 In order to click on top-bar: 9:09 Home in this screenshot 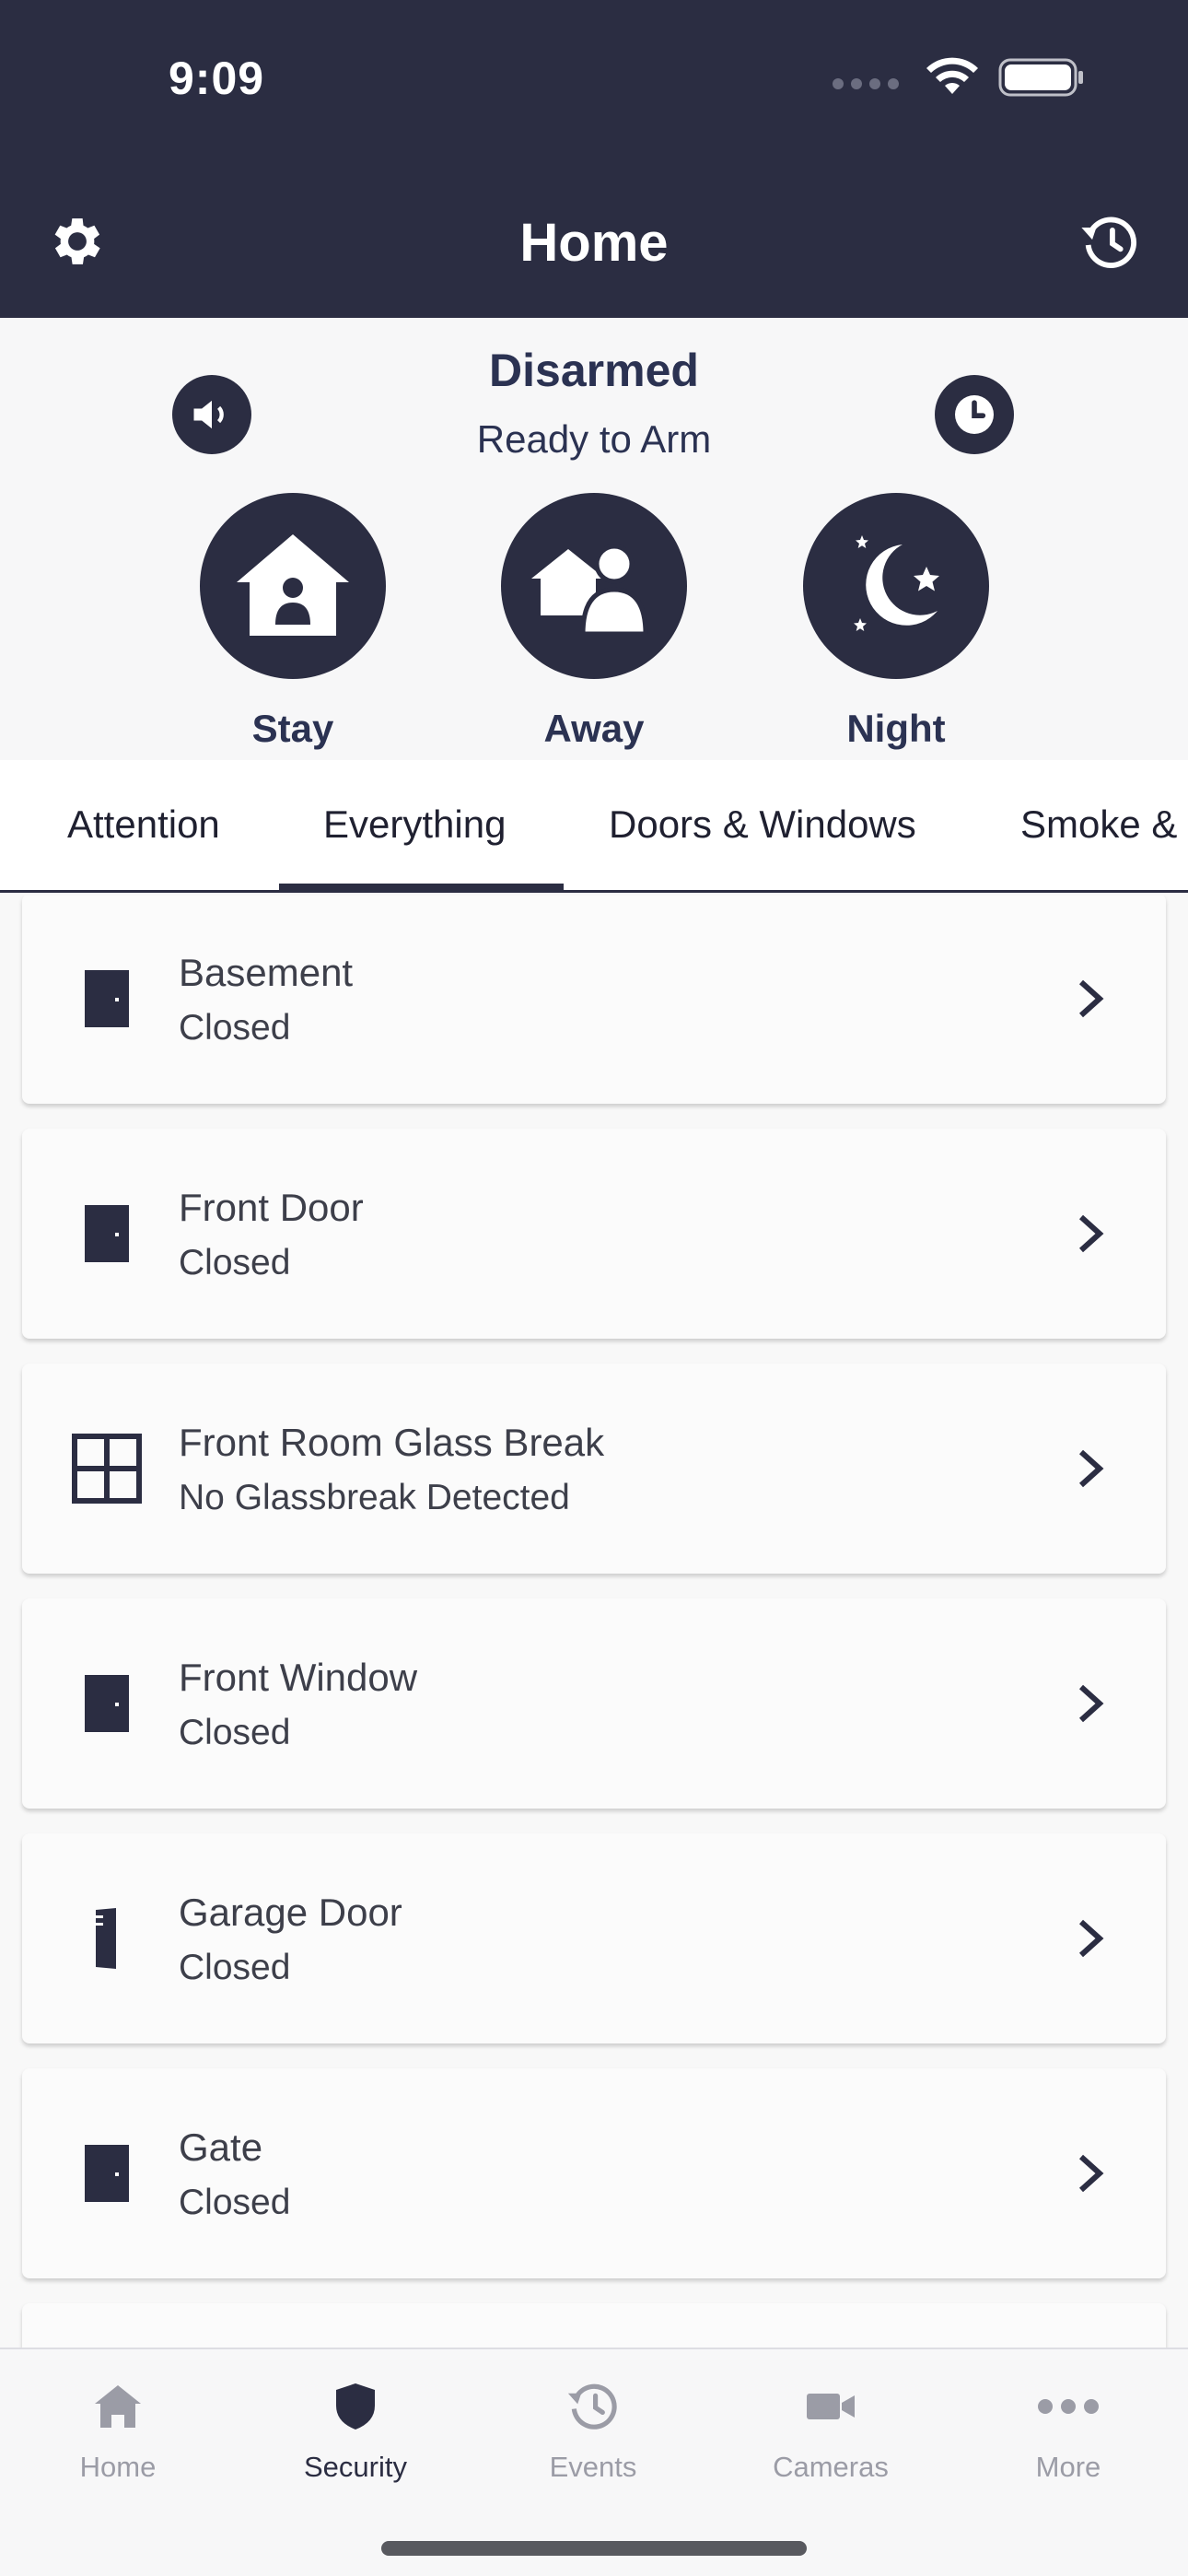, I will do `click(594, 159)`.